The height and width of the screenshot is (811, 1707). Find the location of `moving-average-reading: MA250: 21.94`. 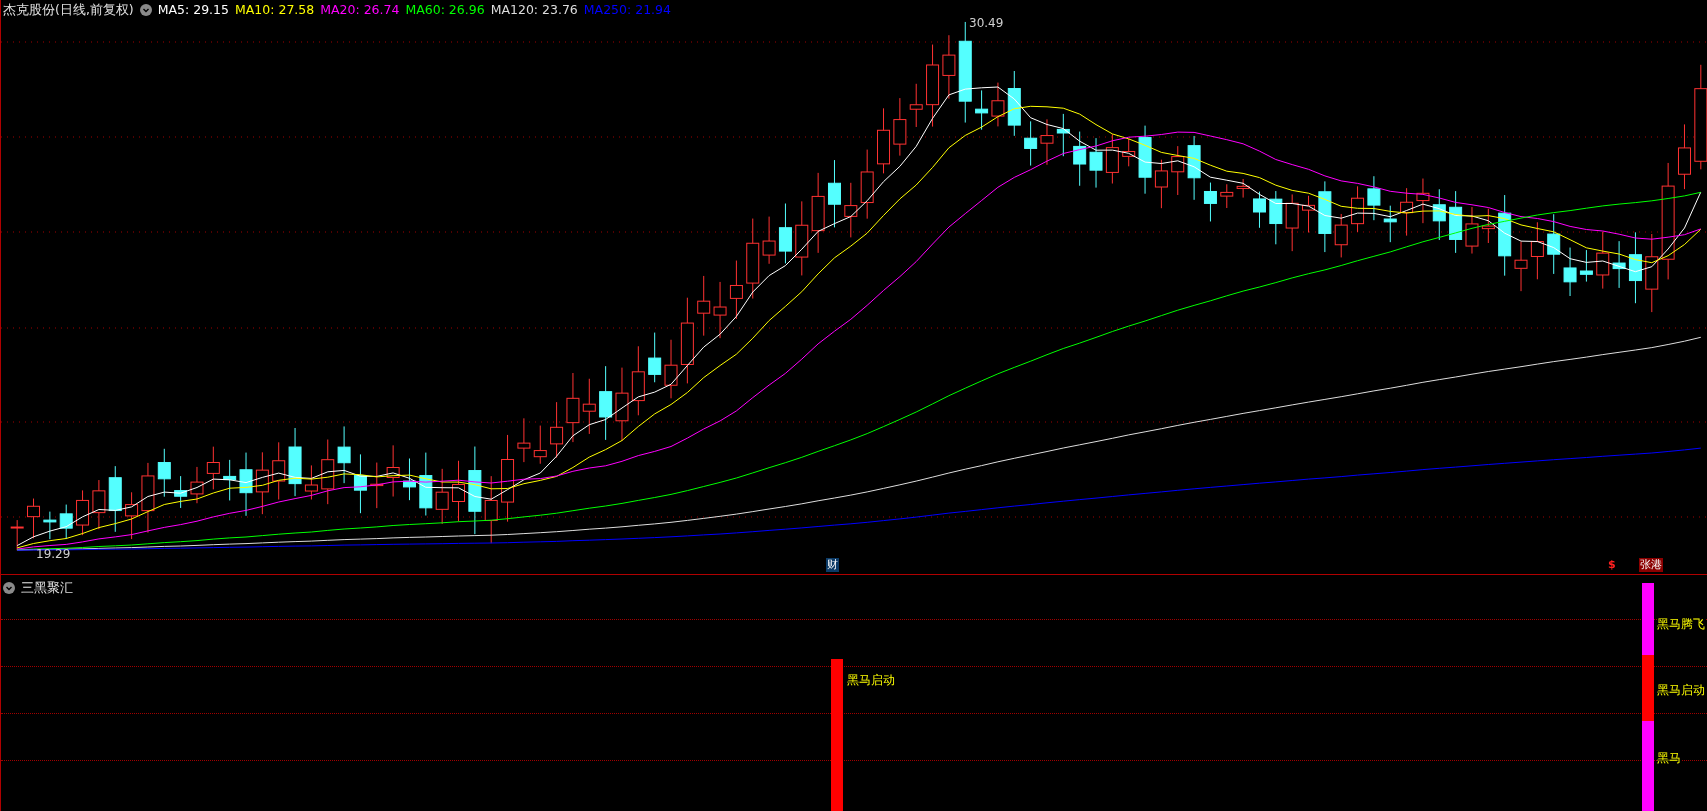

moving-average-reading: MA250: 21.94 is located at coordinates (627, 10).